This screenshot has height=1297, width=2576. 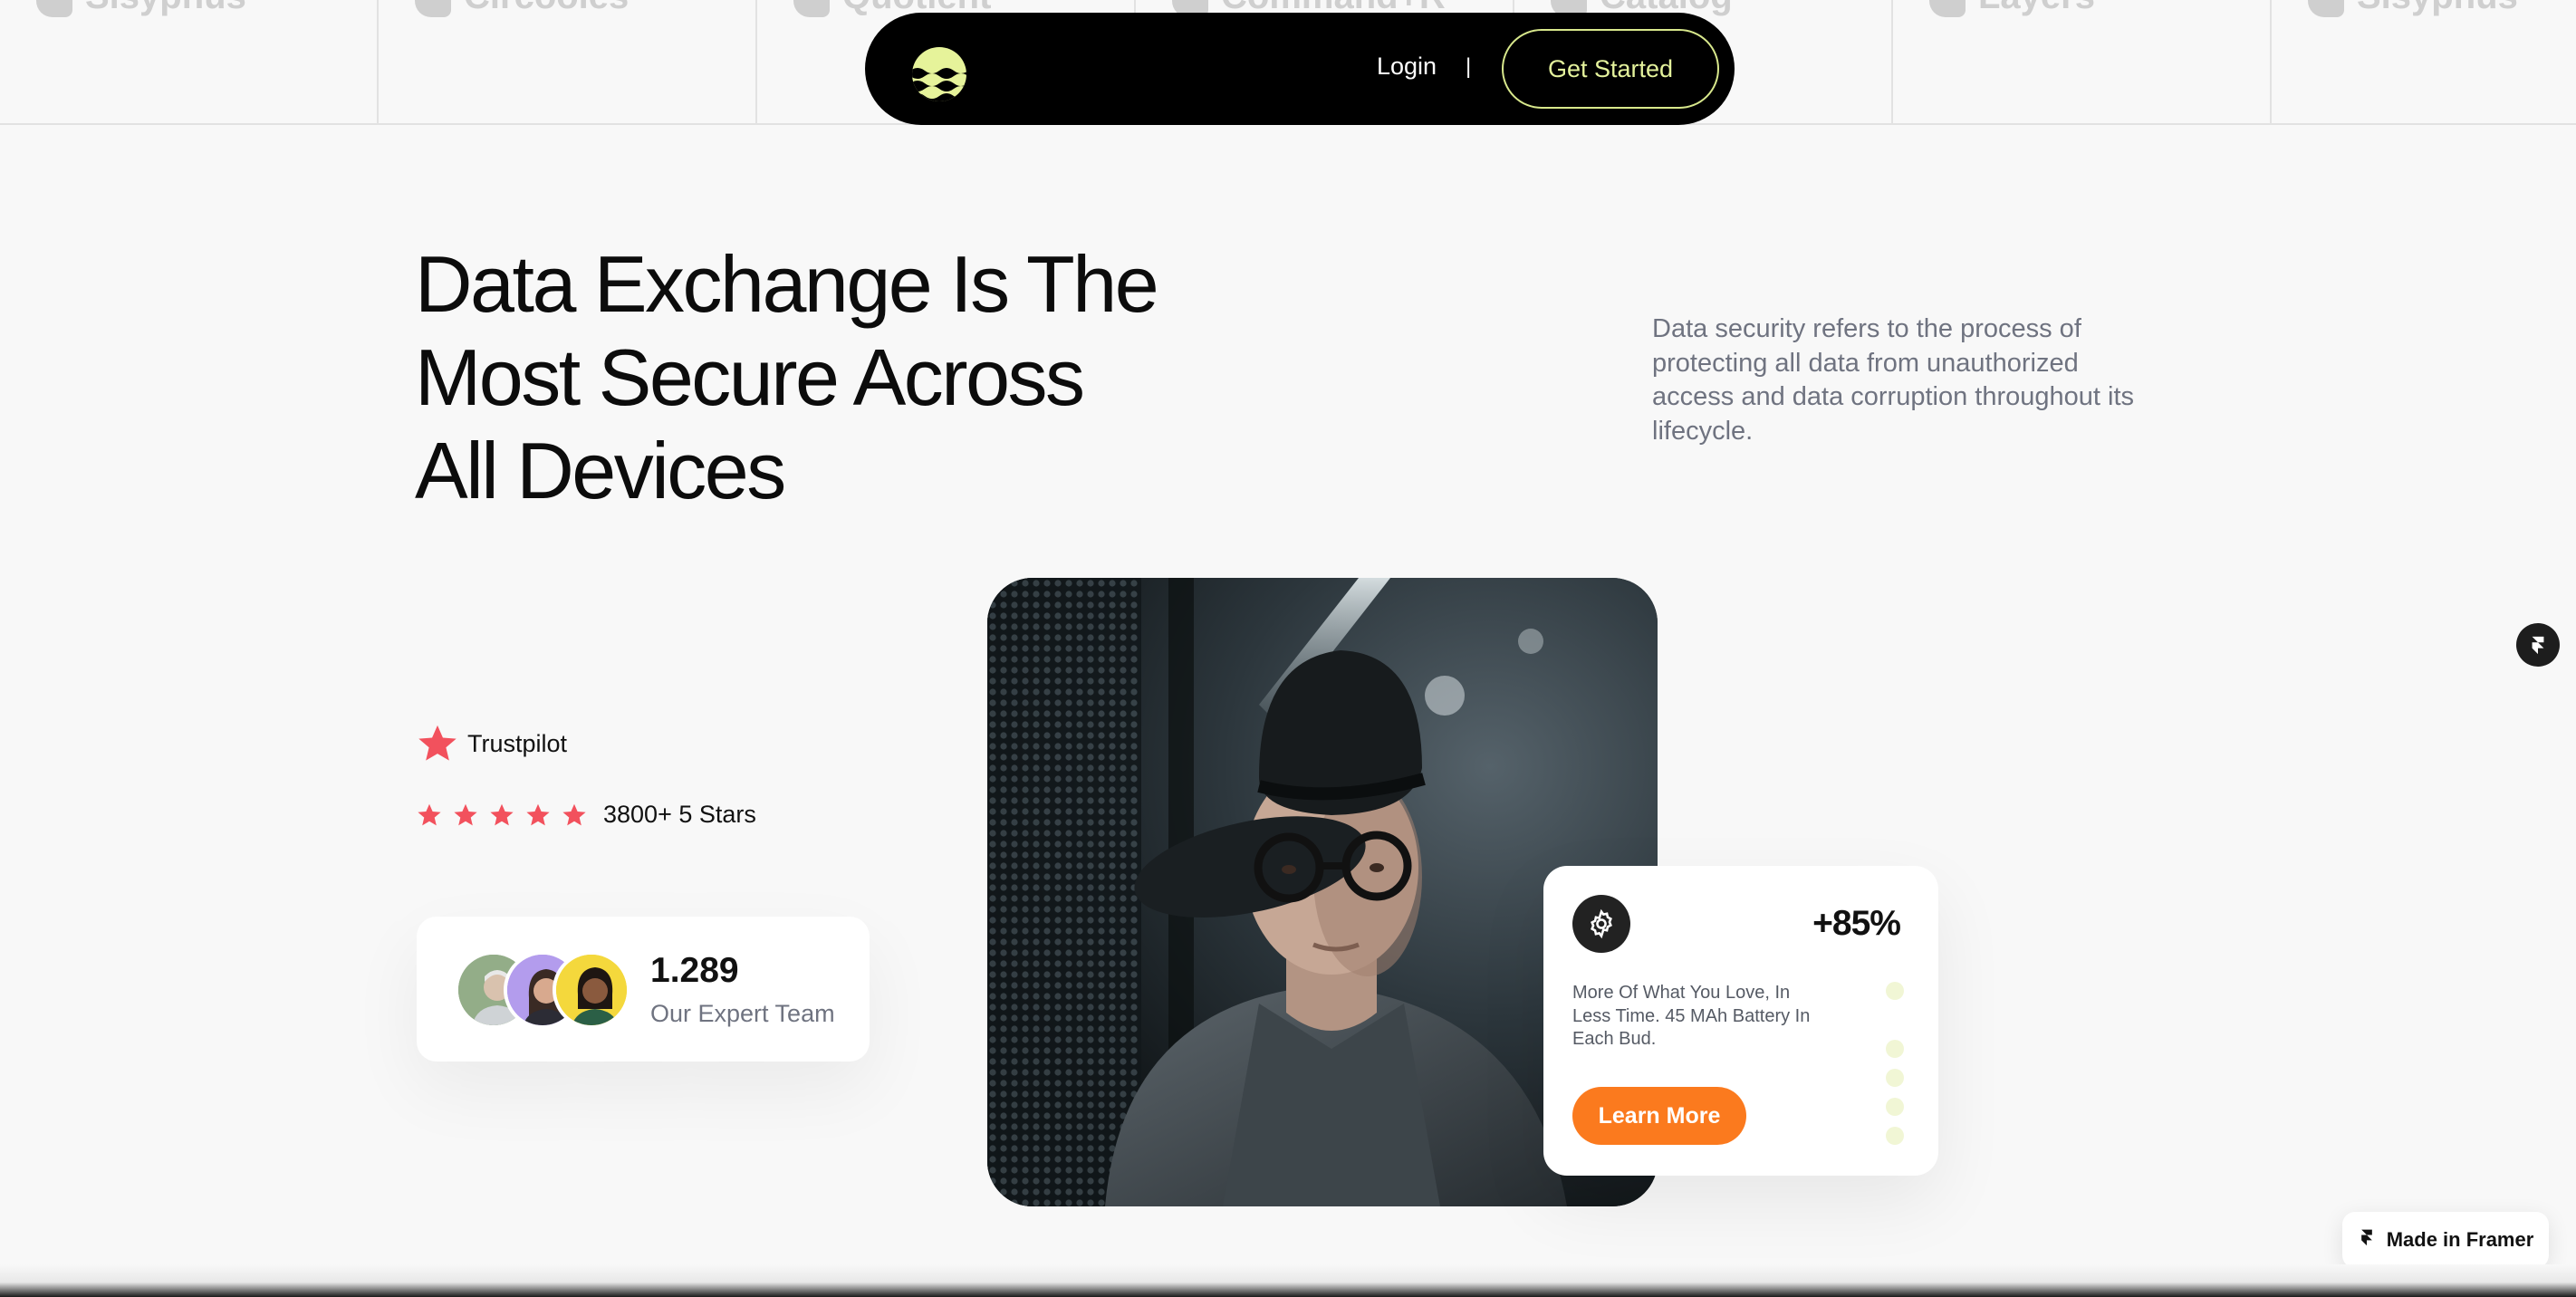 I want to click on headline-line: Data Exchange Is The, so click(x=787, y=284).